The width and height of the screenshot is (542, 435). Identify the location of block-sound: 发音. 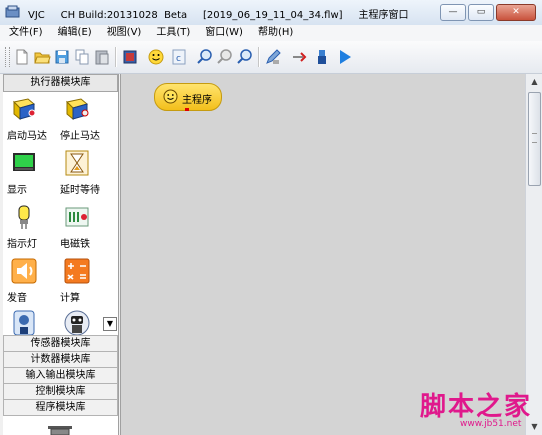
(33, 281).